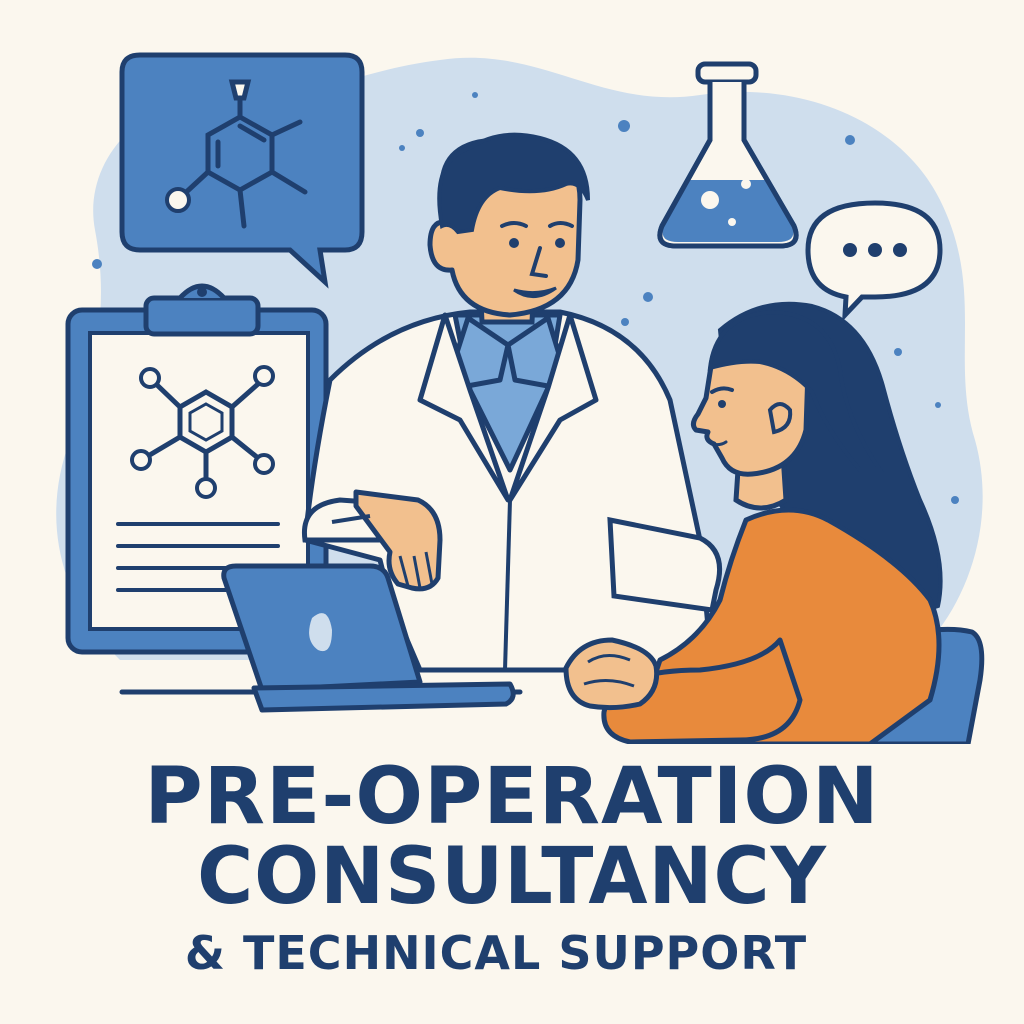 Image resolution: width=1024 pixels, height=1024 pixels. What do you see at coordinates (512, 877) in the screenshot?
I see `headline-line-2: CONSULTANCY` at bounding box center [512, 877].